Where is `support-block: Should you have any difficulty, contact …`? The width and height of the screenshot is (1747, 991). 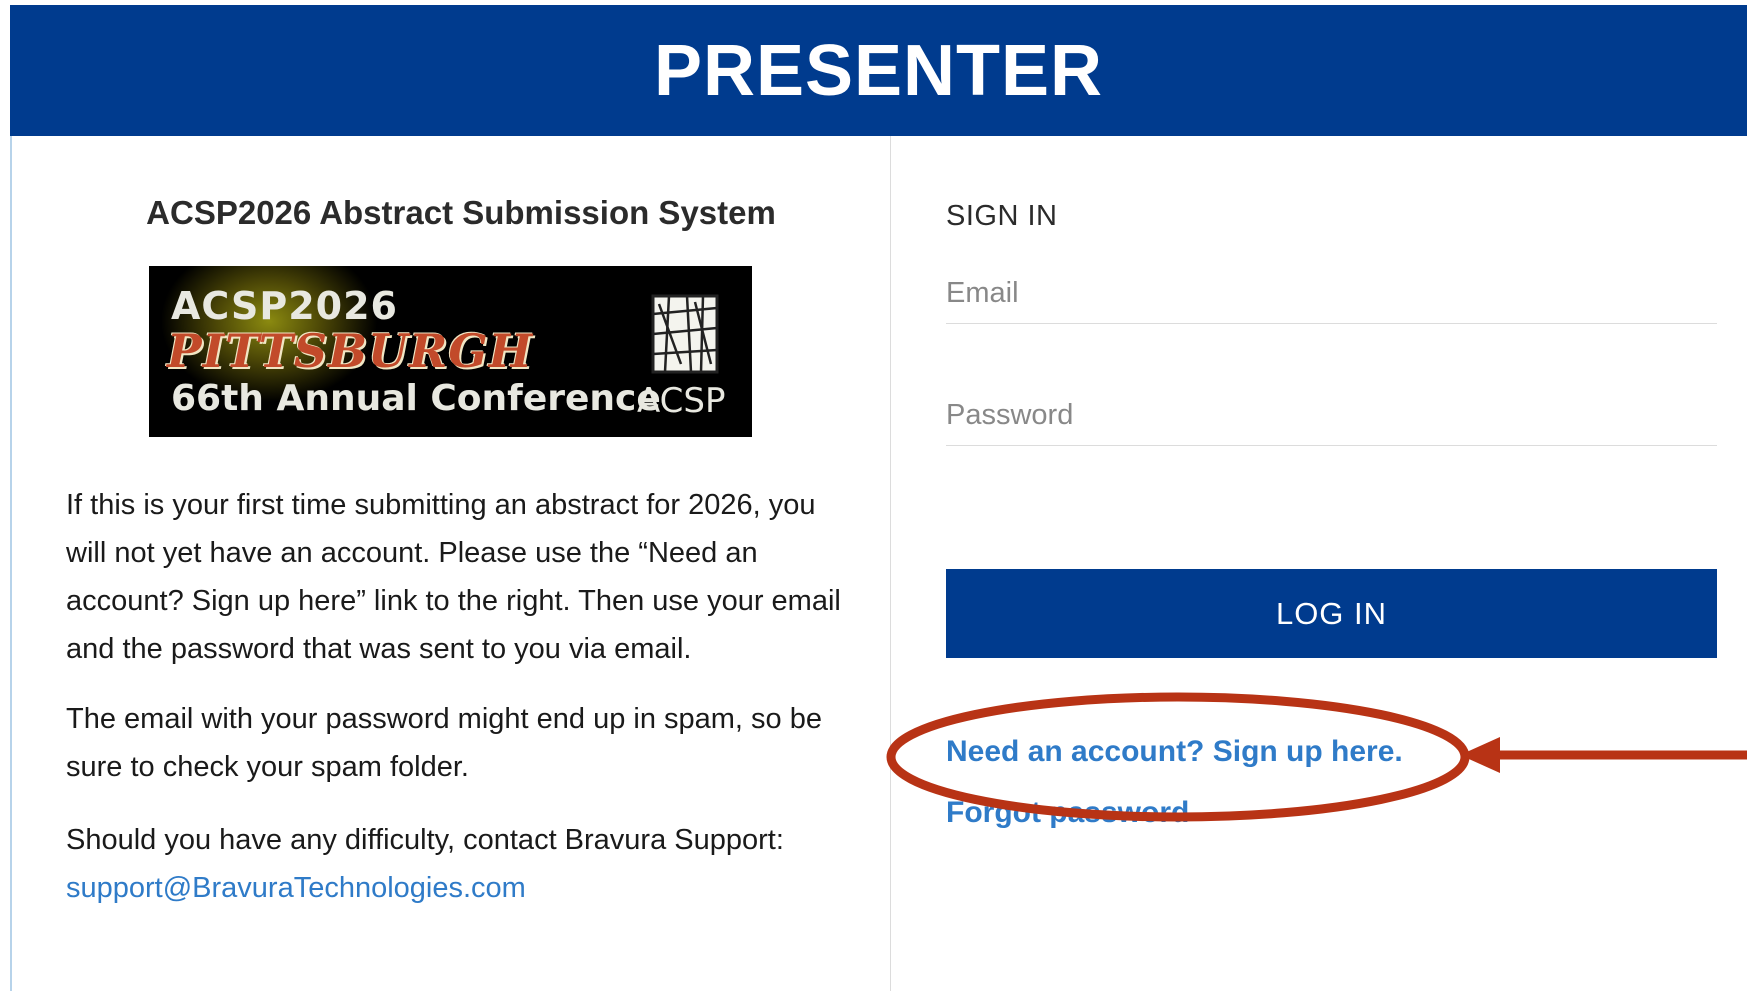 support-block: Should you have any difficulty, contact … is located at coordinates (461, 864).